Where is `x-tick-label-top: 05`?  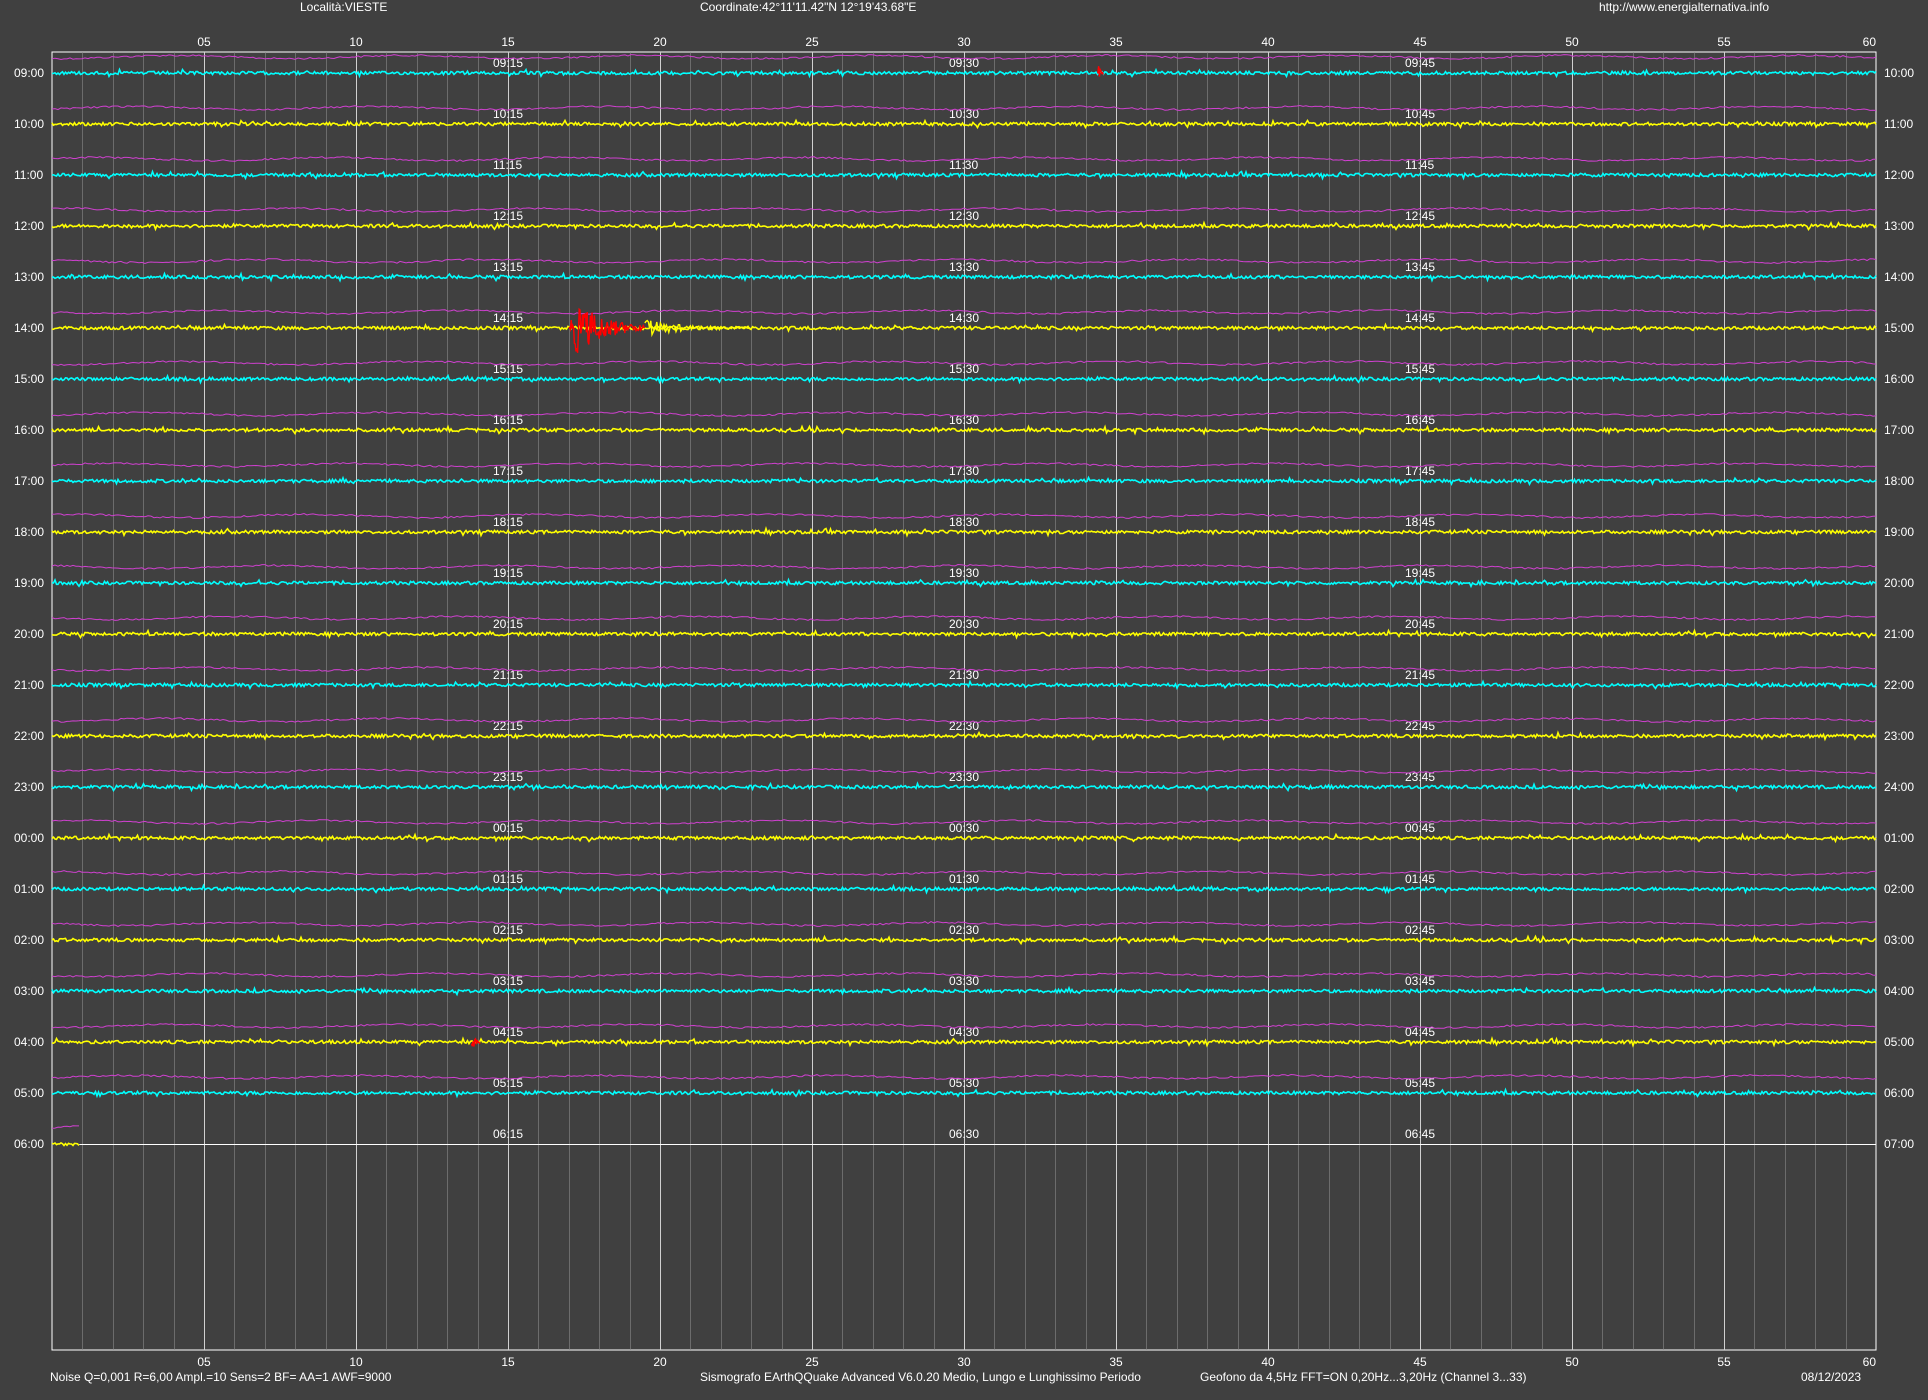 x-tick-label-top: 05 is located at coordinates (204, 42).